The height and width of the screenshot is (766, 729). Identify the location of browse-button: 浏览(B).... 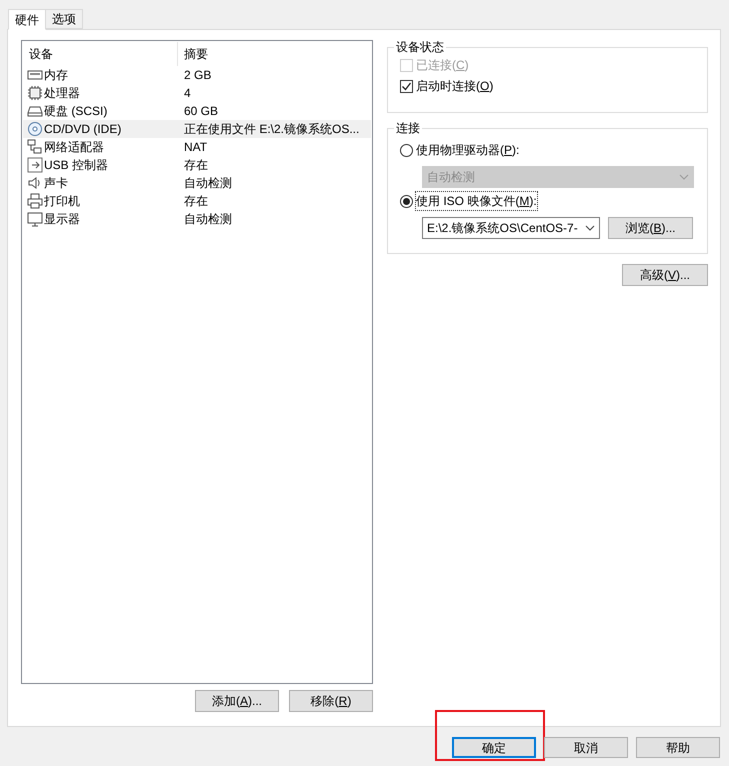
(650, 228).